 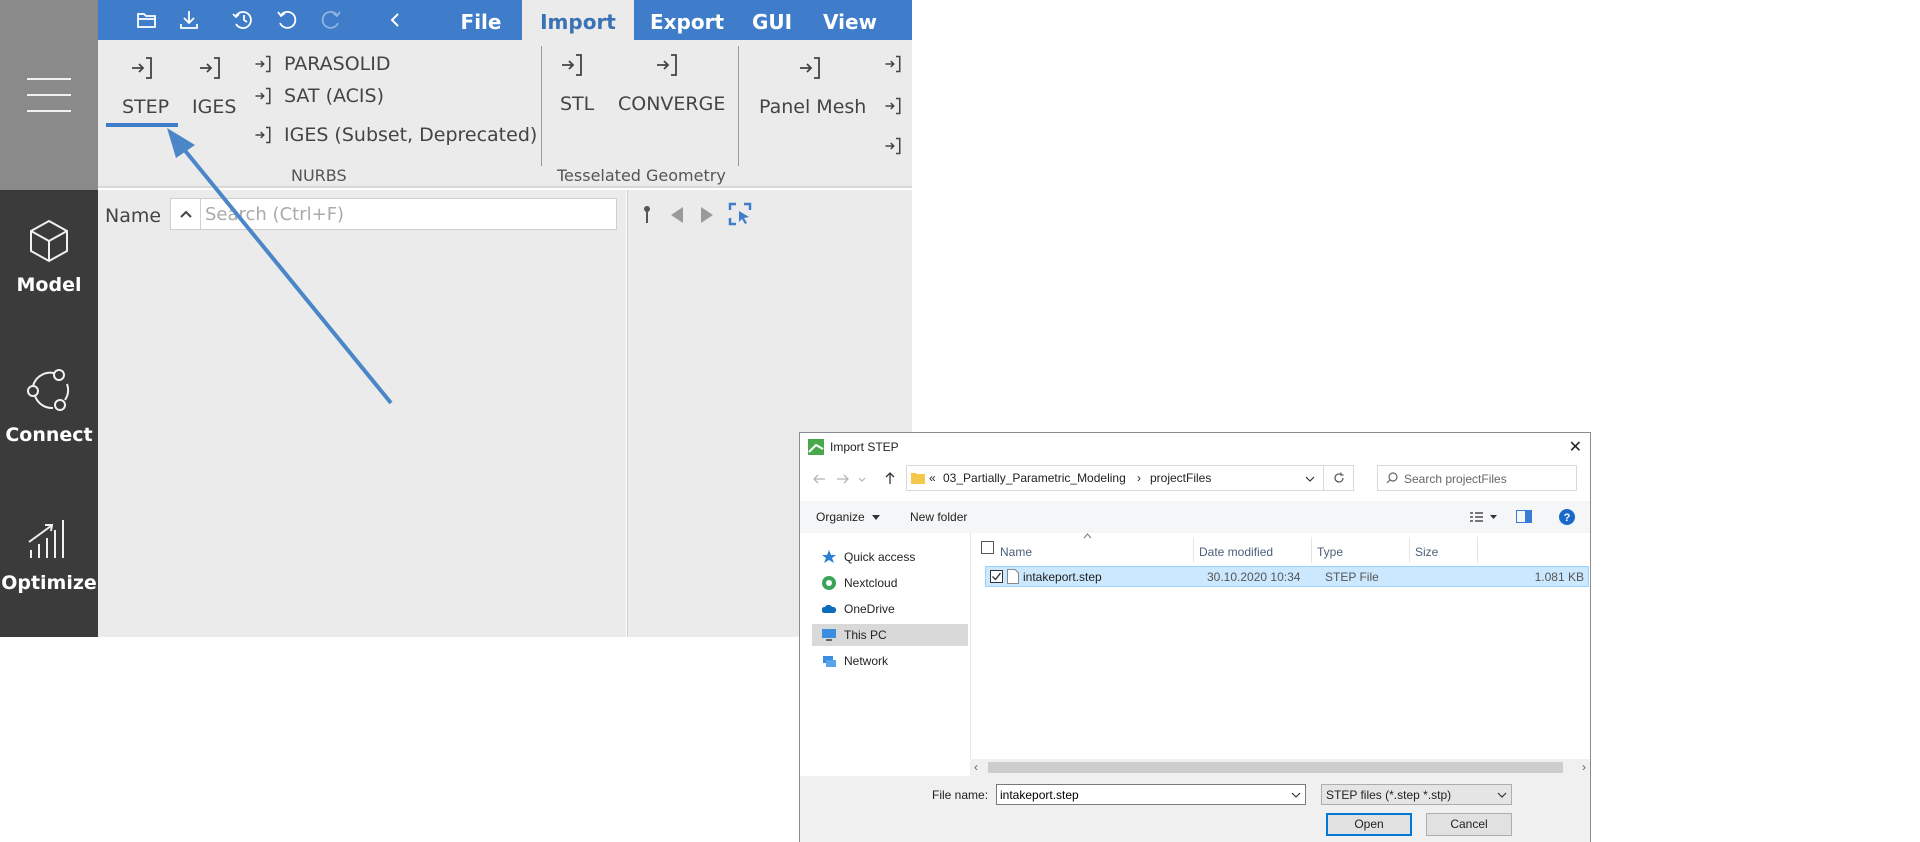 I want to click on back-arrow-icon, so click(x=819, y=479).